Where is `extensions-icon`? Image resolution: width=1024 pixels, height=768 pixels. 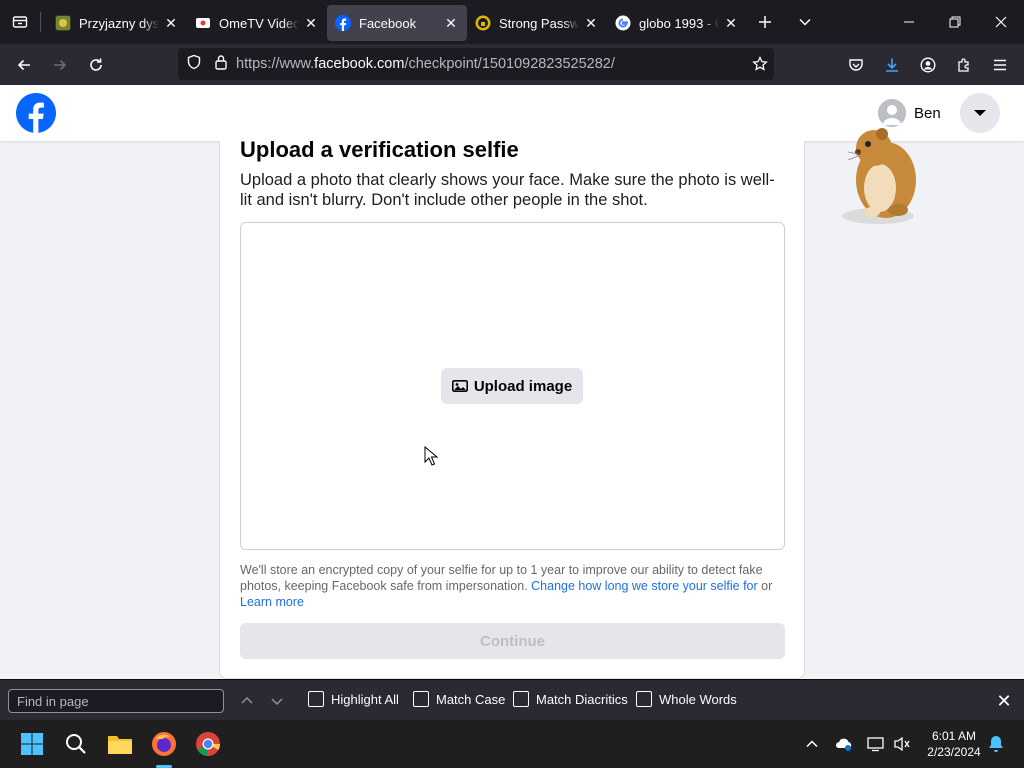 extensions-icon is located at coordinates (964, 65).